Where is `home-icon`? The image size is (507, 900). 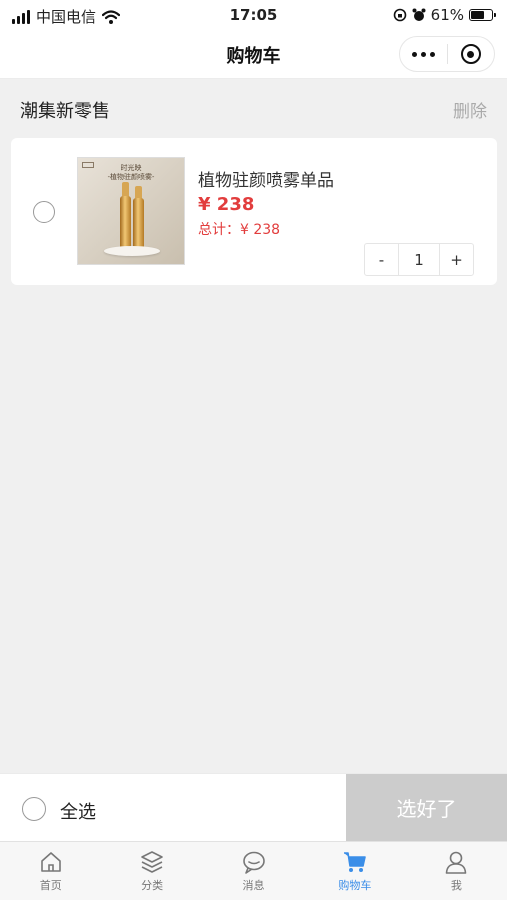 home-icon is located at coordinates (50, 862).